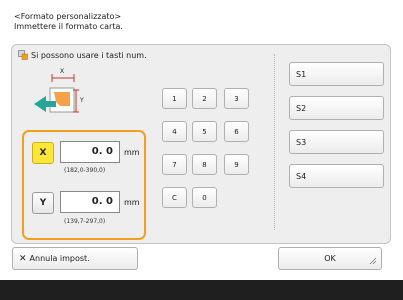 This screenshot has width=403, height=300. Describe the element at coordinates (236, 98) in the screenshot. I see `key-3: 3` at that location.